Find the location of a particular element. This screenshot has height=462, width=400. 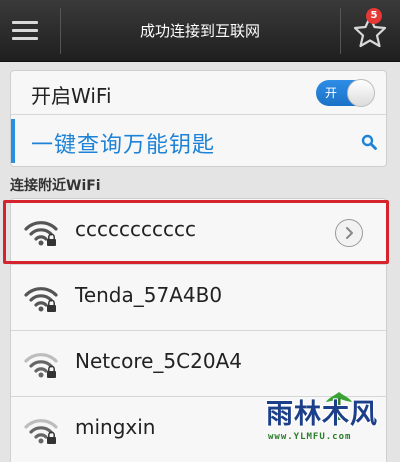

wifi-toggle-switch: 开 is located at coordinates (345, 93).